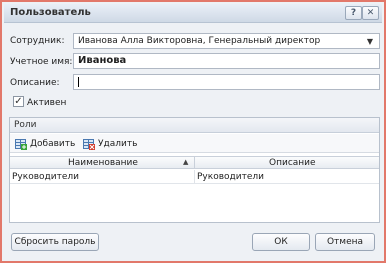 The image size is (386, 263). Describe the element at coordinates (47, 103) in the screenshot. I see `active-label: Активен` at that location.